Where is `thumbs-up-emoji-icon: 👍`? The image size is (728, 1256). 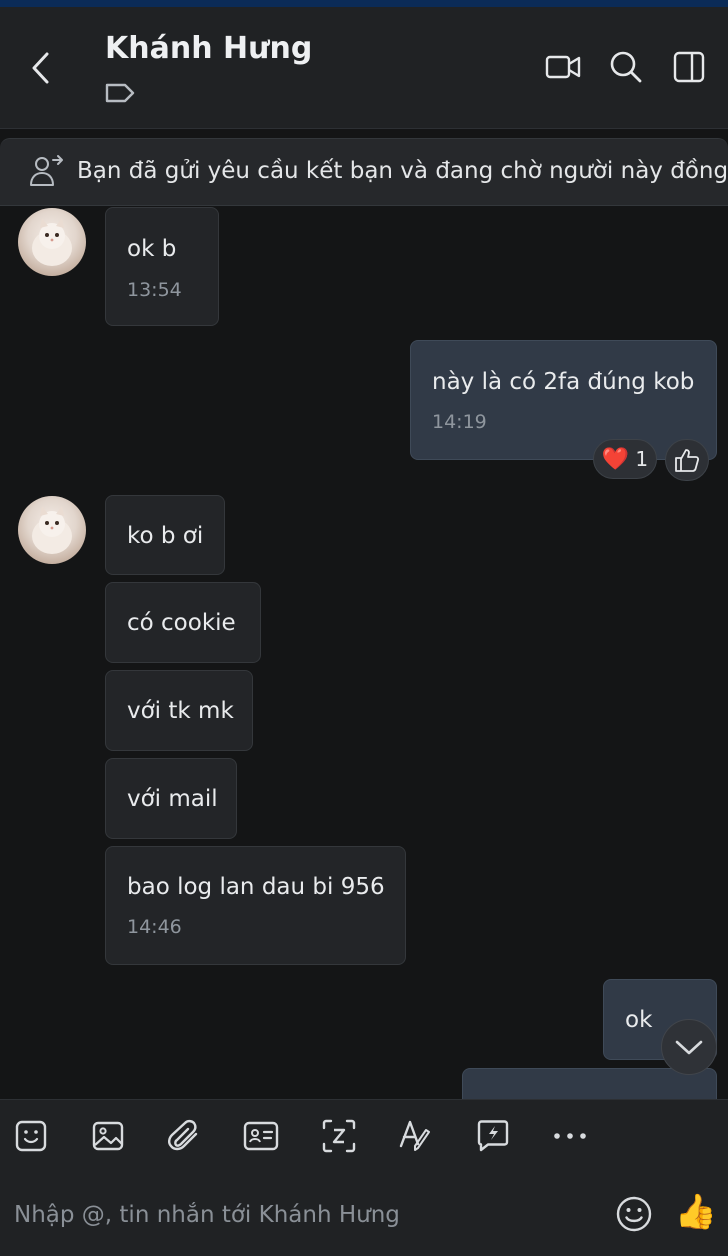
thumbs-up-emoji-icon: 👍 is located at coordinates (696, 1212).